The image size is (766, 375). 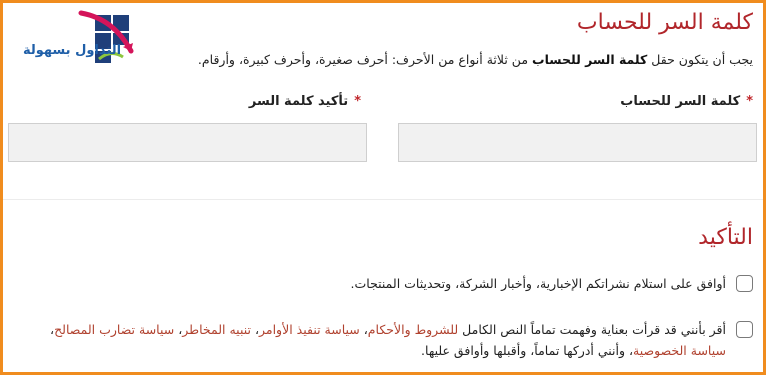 What do you see at coordinates (114, 329) in the screenshot?
I see `conflict-of-interest-link: سياسة تضارب المصالح` at bounding box center [114, 329].